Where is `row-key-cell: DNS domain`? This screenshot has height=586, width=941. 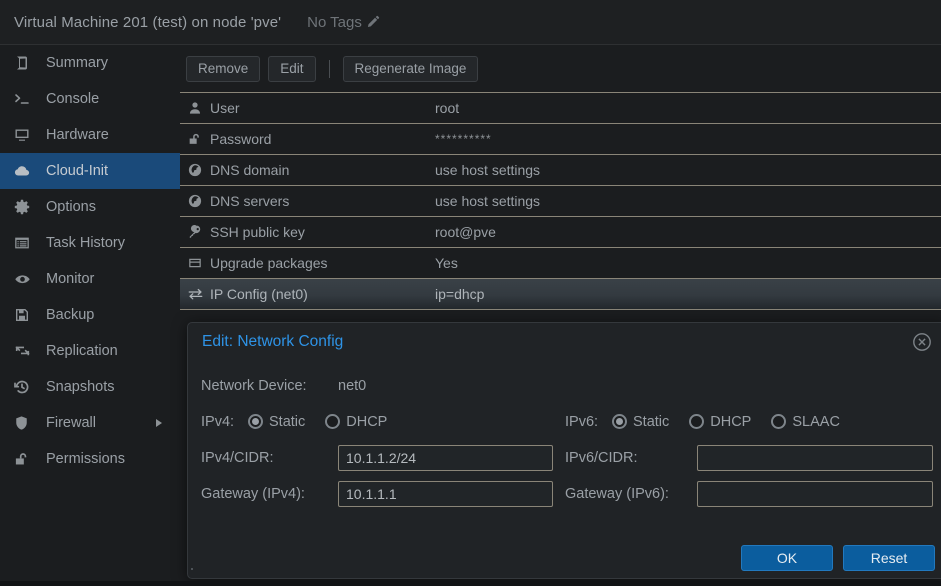
row-key-cell: DNS domain is located at coordinates (307, 170).